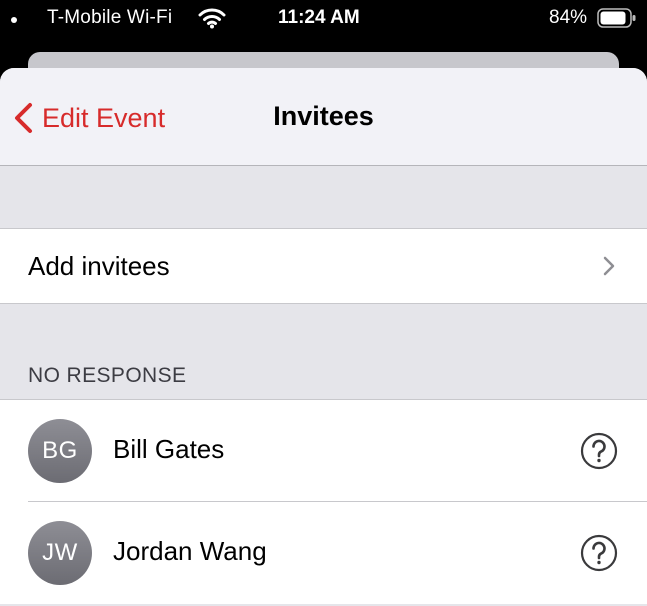  I want to click on chevron-right-icon, so click(609, 266).